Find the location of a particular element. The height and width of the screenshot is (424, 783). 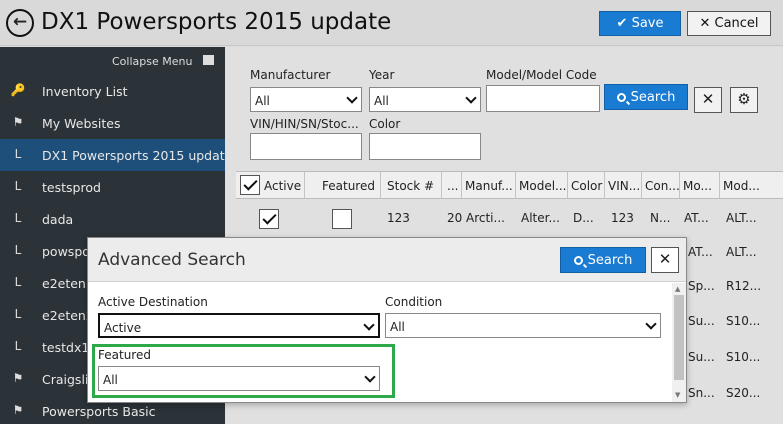

active-destination-value: Active is located at coordinates (123, 328).